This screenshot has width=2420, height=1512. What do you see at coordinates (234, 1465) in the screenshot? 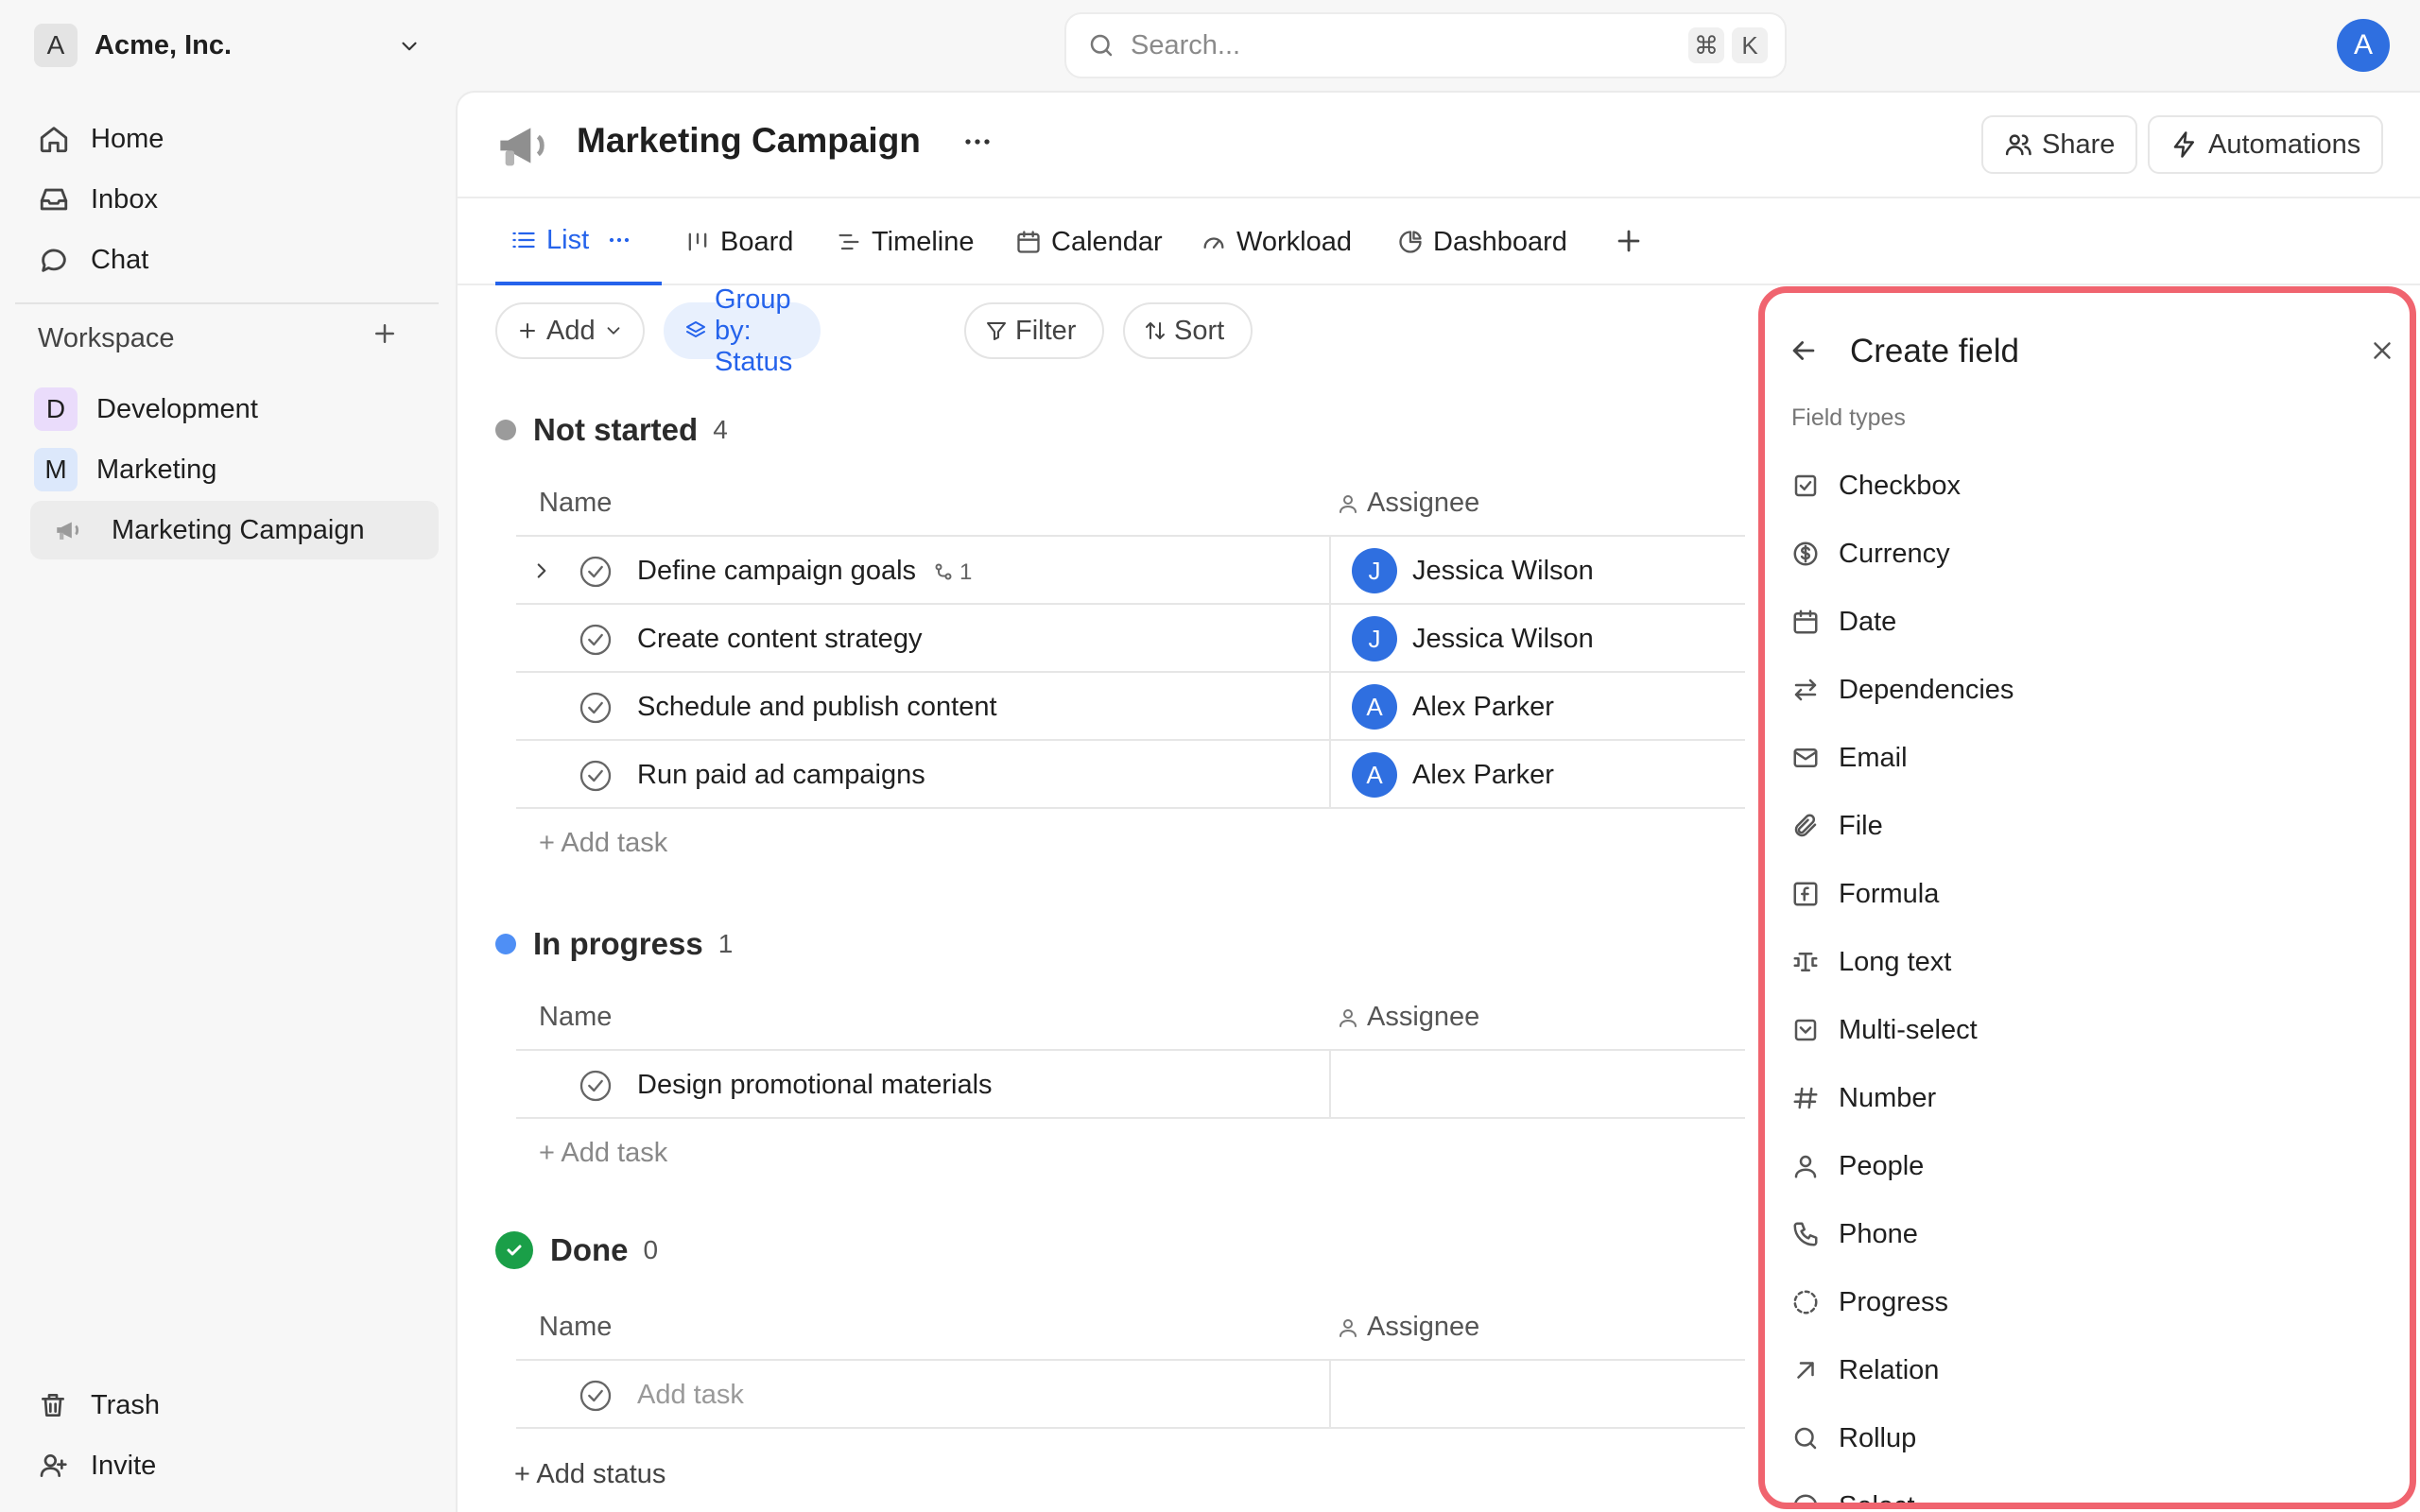
I see `sidebar-item-invite: Invite` at bounding box center [234, 1465].